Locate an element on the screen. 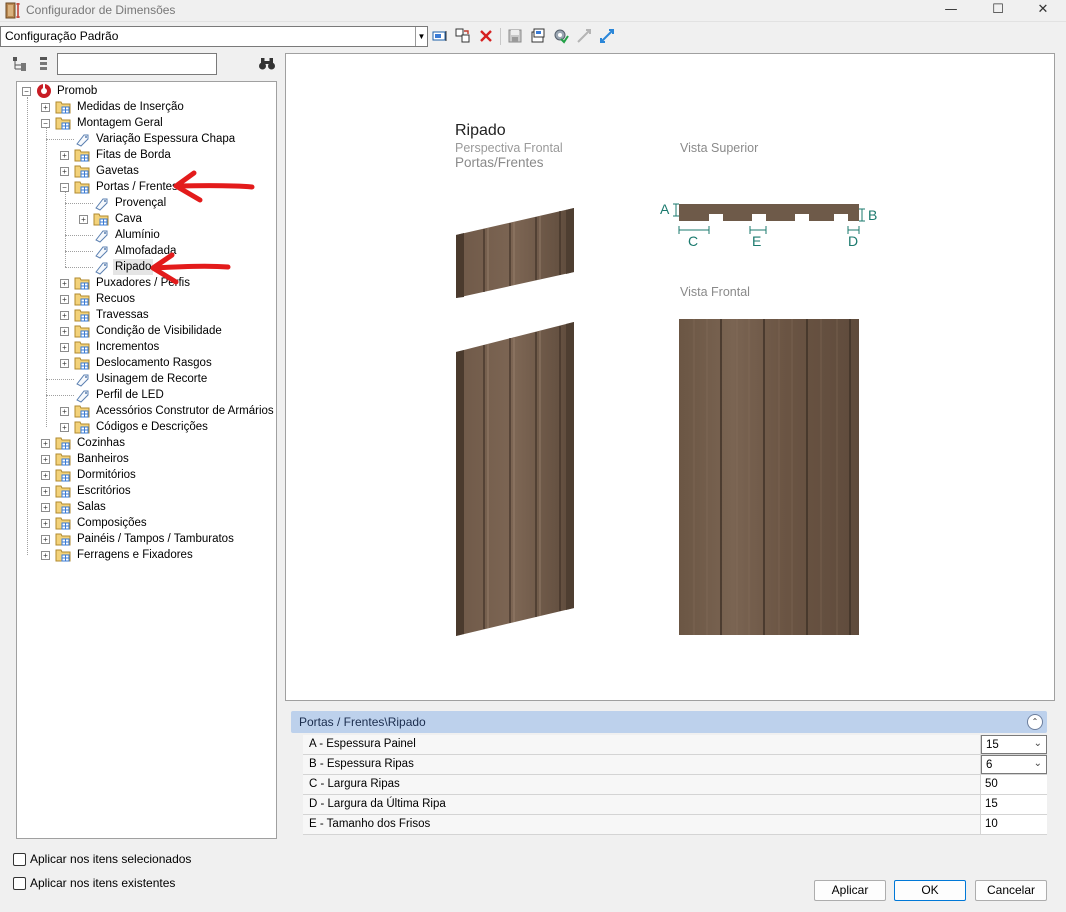 This screenshot has height=912, width=1066. property-name: B - Espessura Ripas is located at coordinates (642, 764).